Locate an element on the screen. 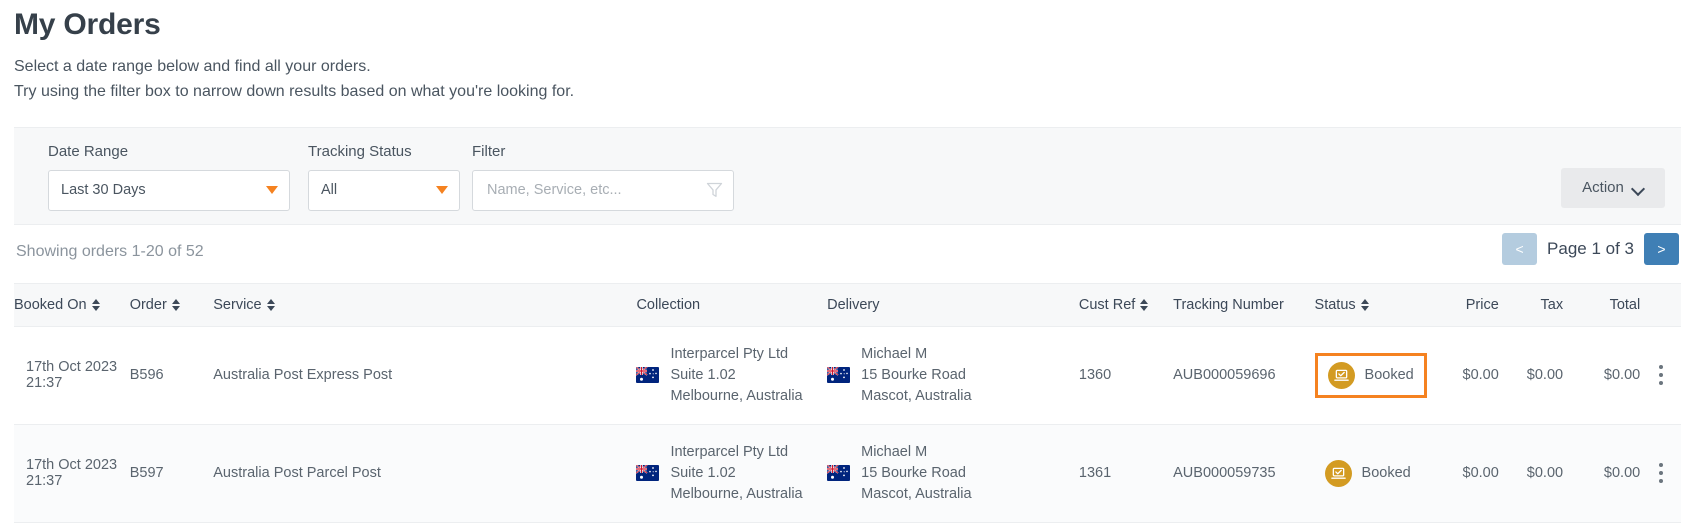  tracking-status-group: Tracking Status All is located at coordinates (384, 177).